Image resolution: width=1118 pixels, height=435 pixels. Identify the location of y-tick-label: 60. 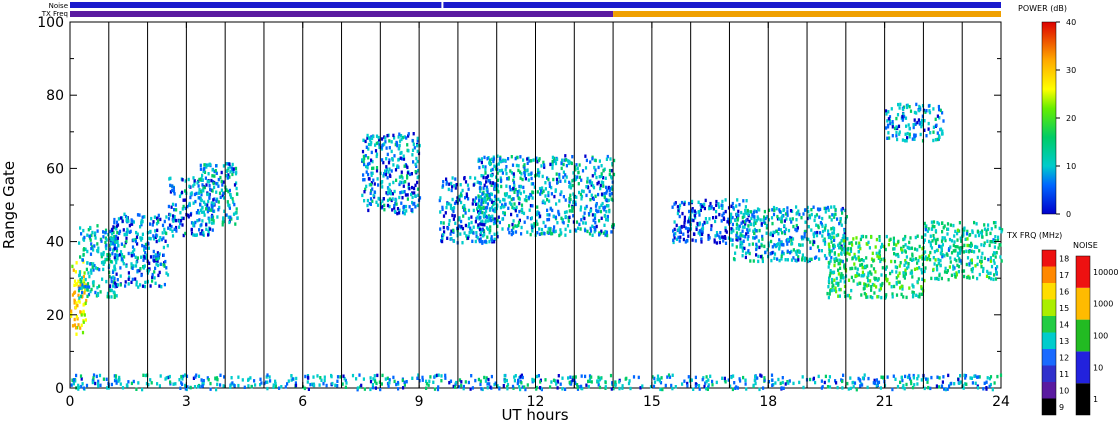
(55, 169).